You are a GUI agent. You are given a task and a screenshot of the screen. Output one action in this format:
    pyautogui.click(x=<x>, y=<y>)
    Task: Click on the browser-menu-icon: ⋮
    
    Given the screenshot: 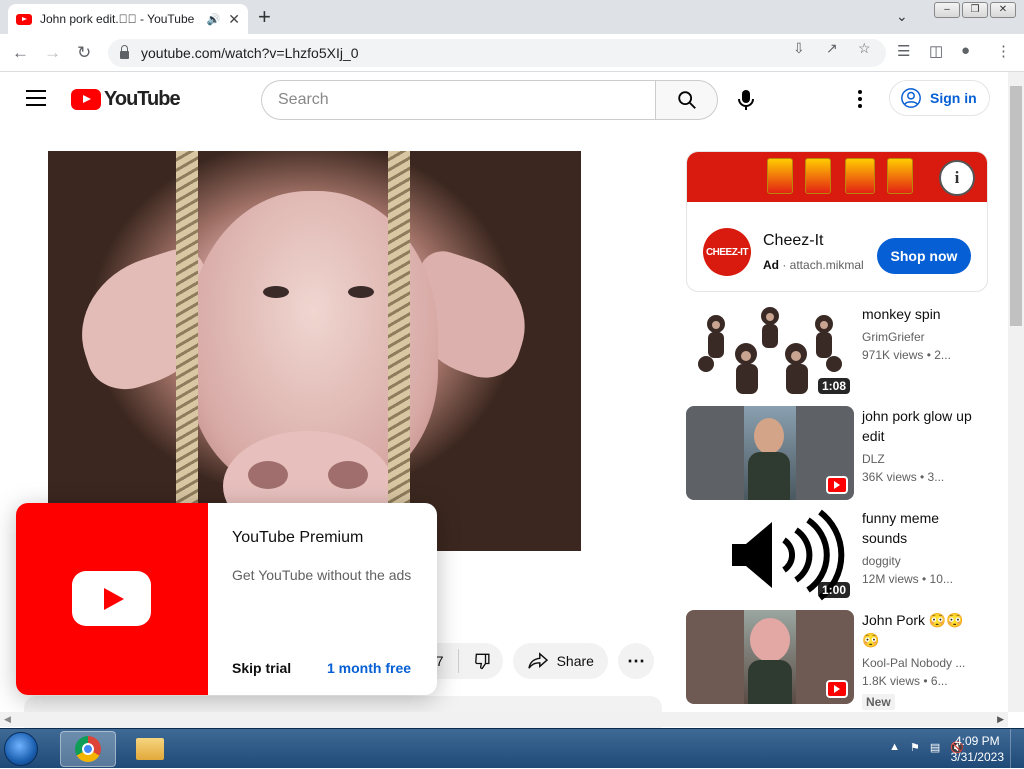 What is the action you would take?
    pyautogui.click(x=1003, y=51)
    